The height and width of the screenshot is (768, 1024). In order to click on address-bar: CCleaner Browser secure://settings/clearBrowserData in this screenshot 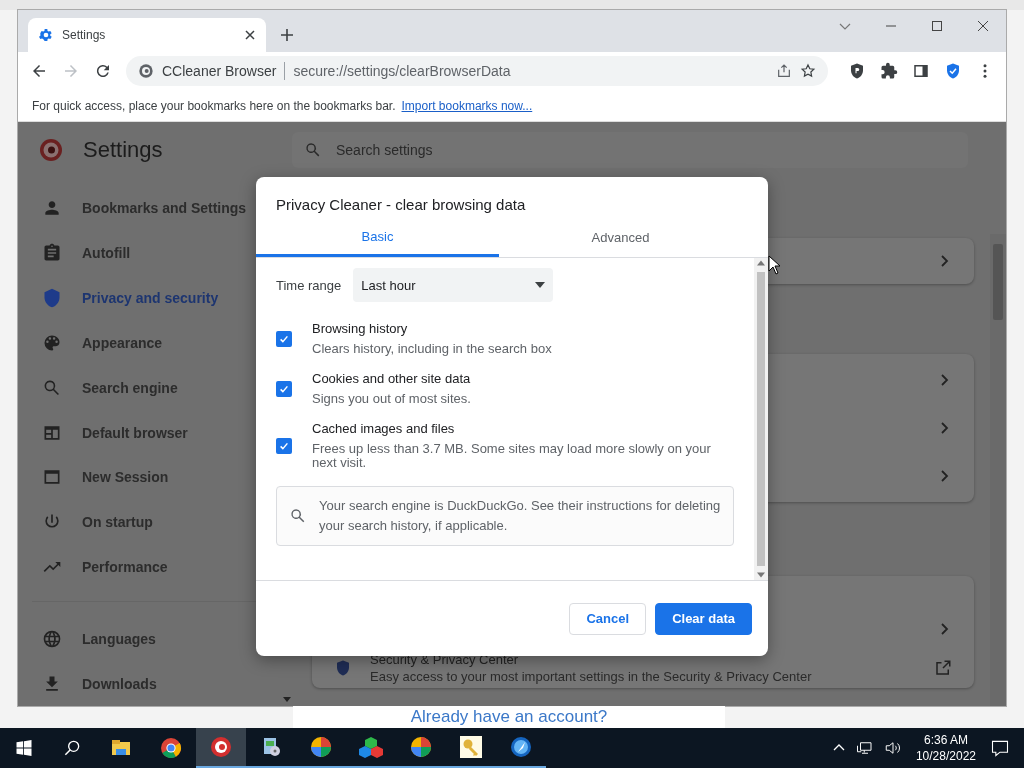, I will do `click(477, 71)`.